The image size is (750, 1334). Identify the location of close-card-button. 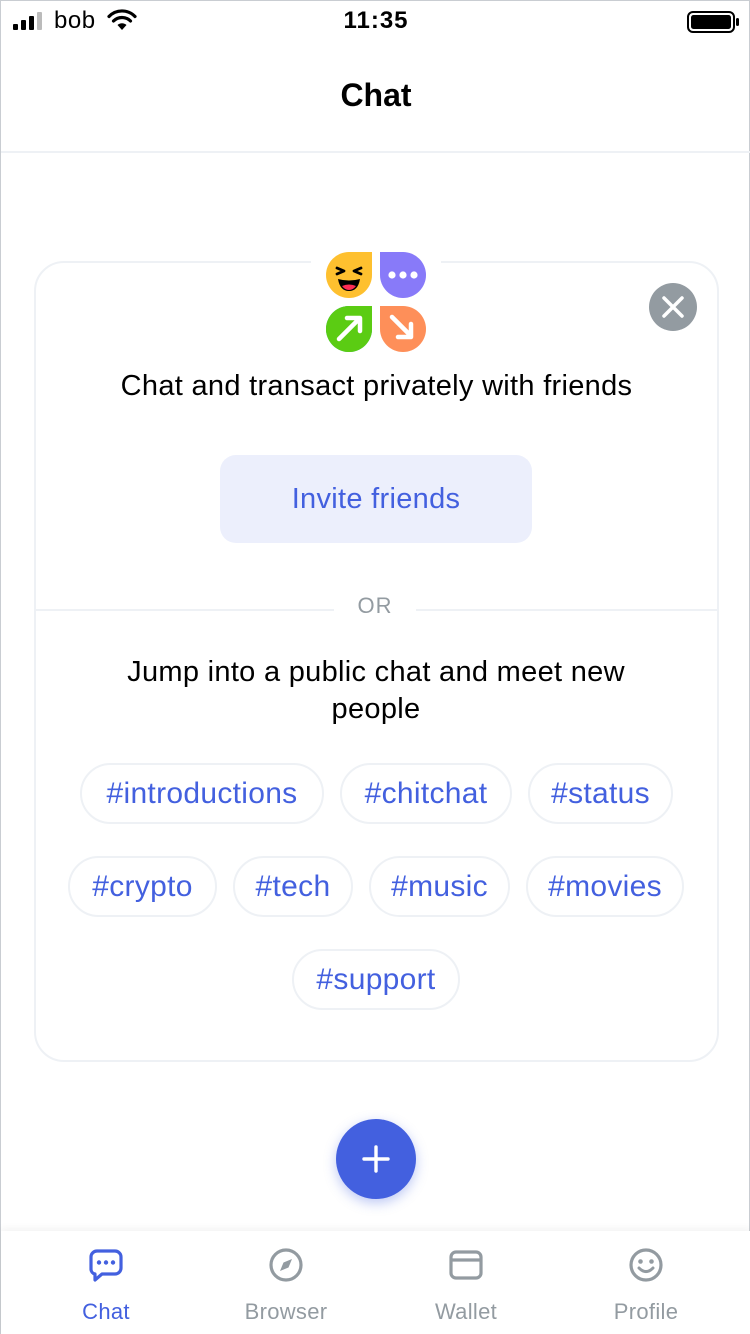
(673, 307).